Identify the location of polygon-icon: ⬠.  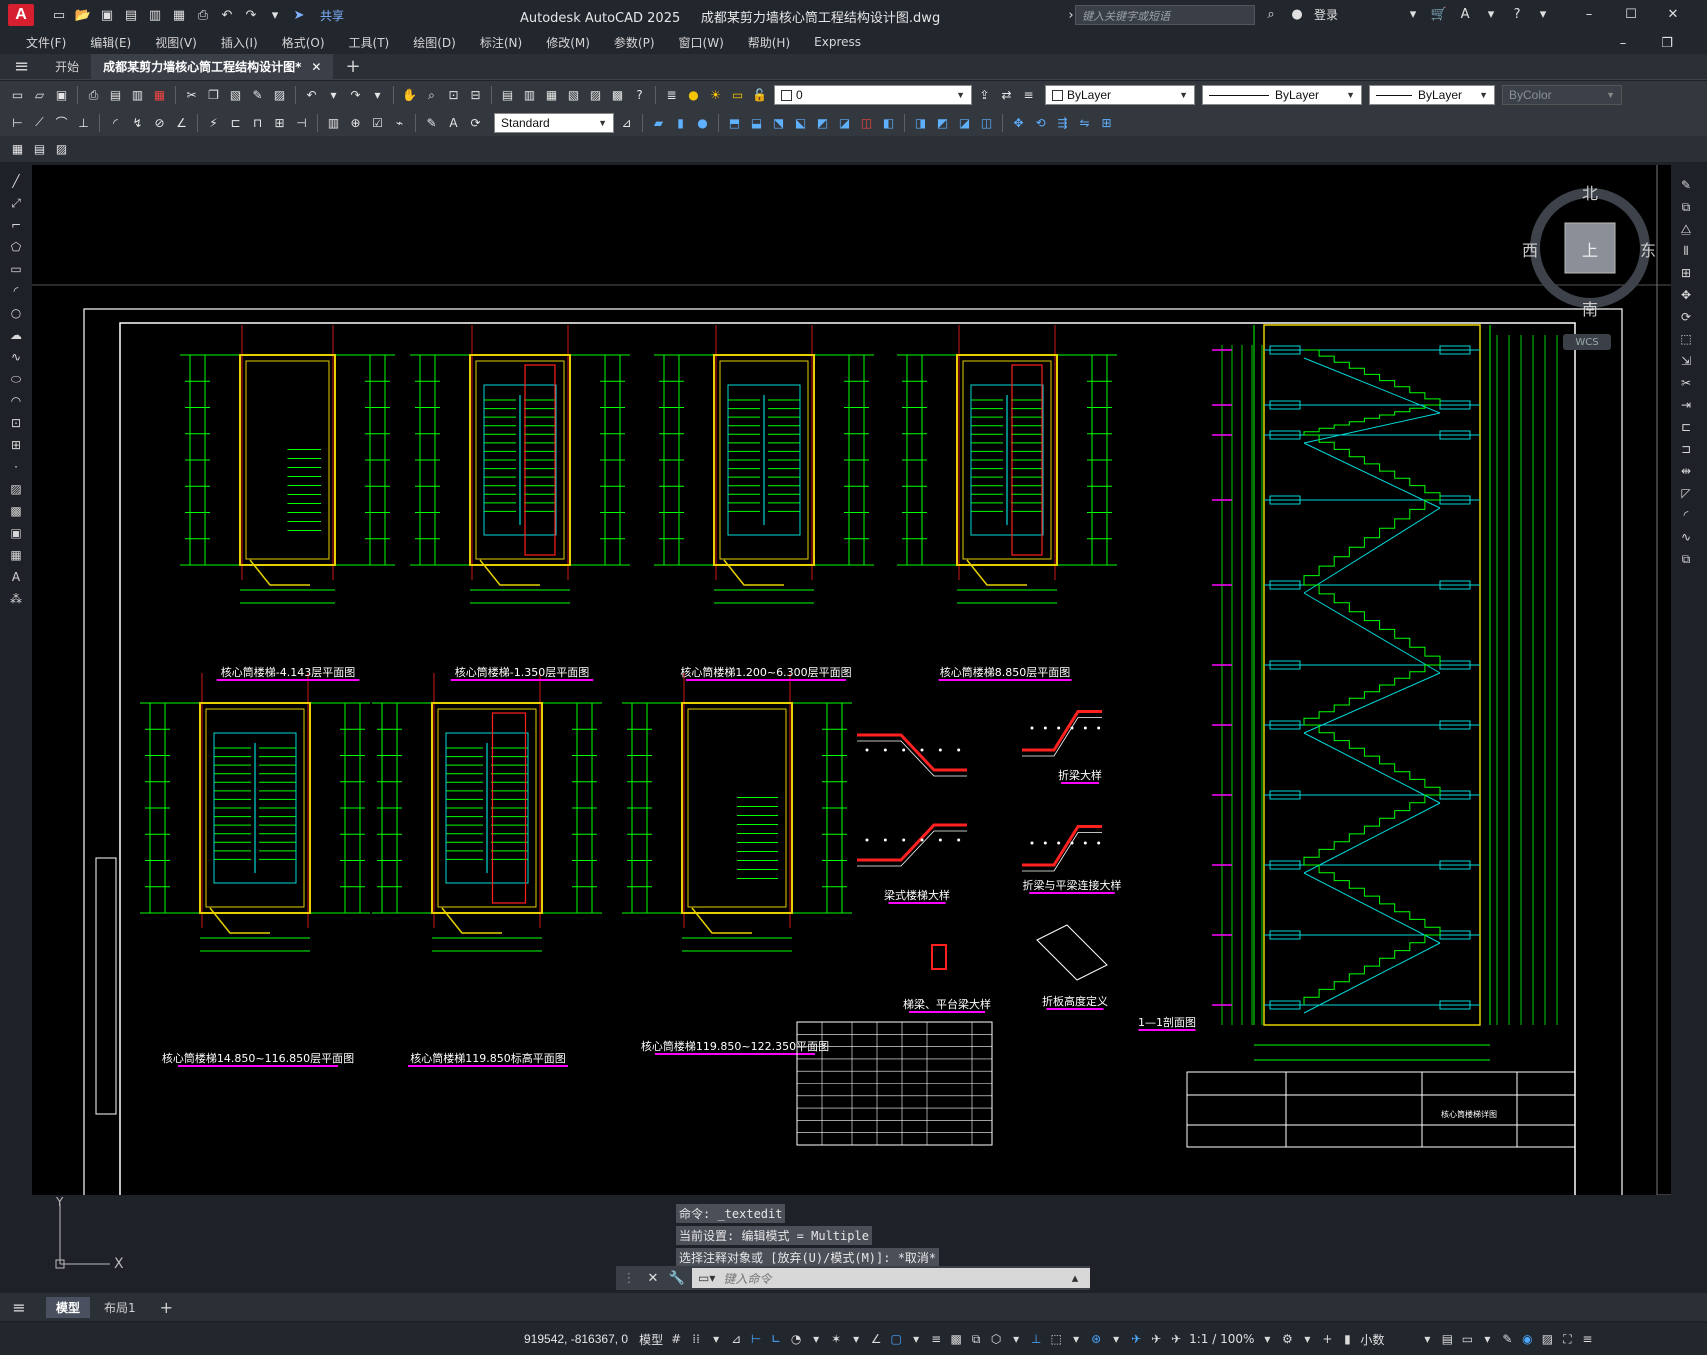
(16, 247).